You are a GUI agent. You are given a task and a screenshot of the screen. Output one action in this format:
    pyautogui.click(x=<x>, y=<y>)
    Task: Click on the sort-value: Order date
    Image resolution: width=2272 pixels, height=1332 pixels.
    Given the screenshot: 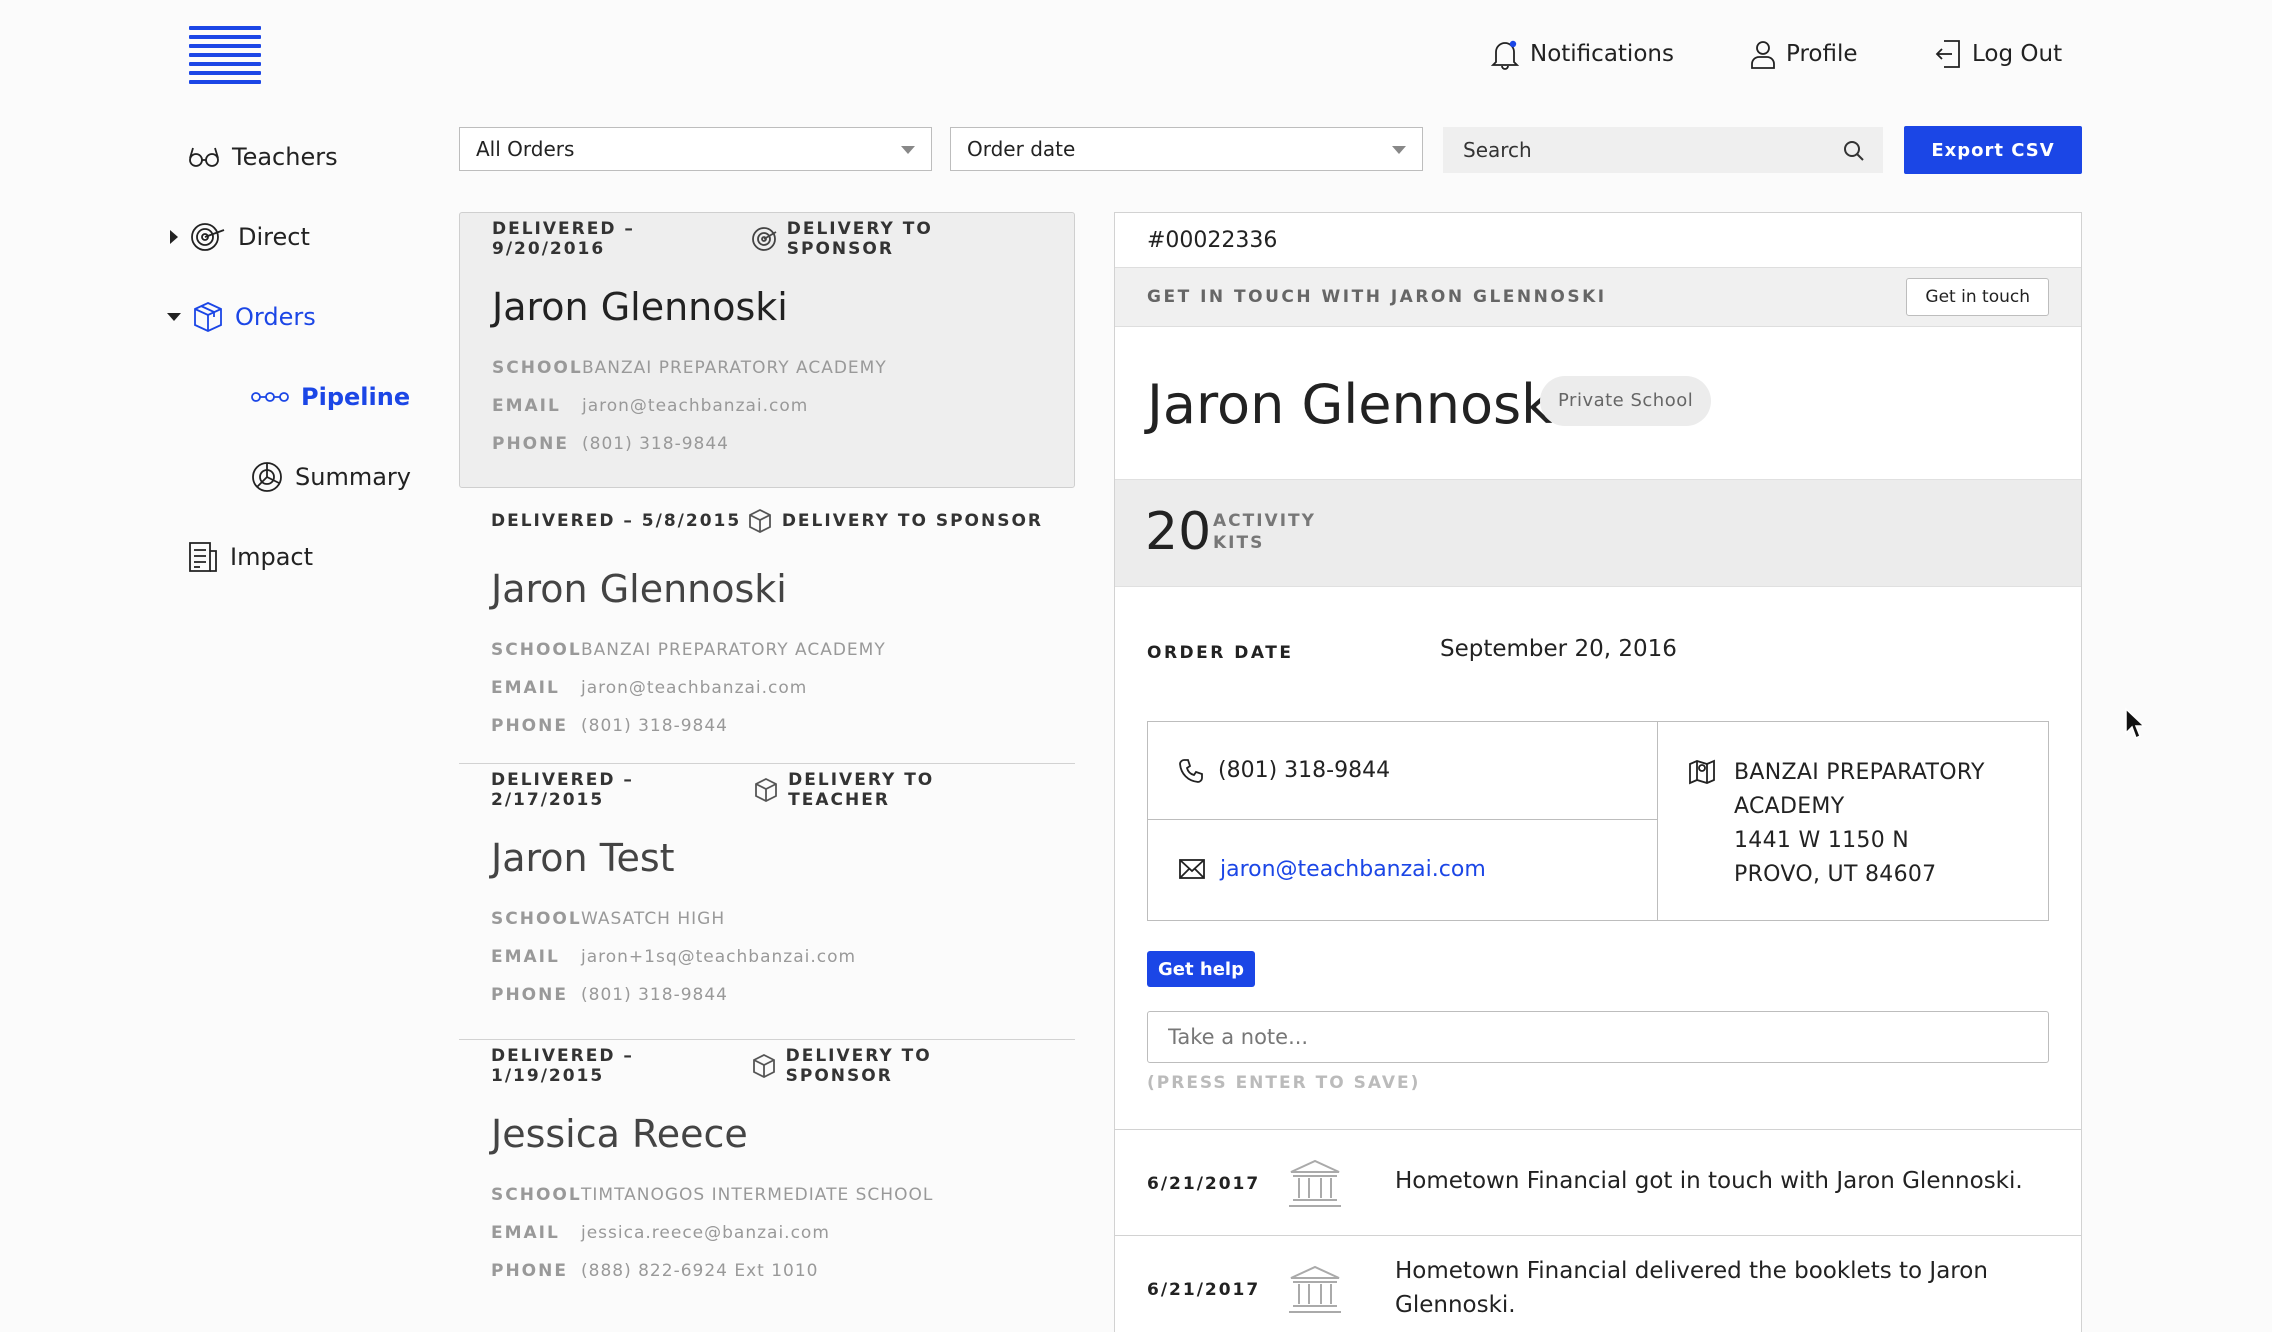 What is the action you would take?
    pyautogui.click(x=1021, y=149)
    